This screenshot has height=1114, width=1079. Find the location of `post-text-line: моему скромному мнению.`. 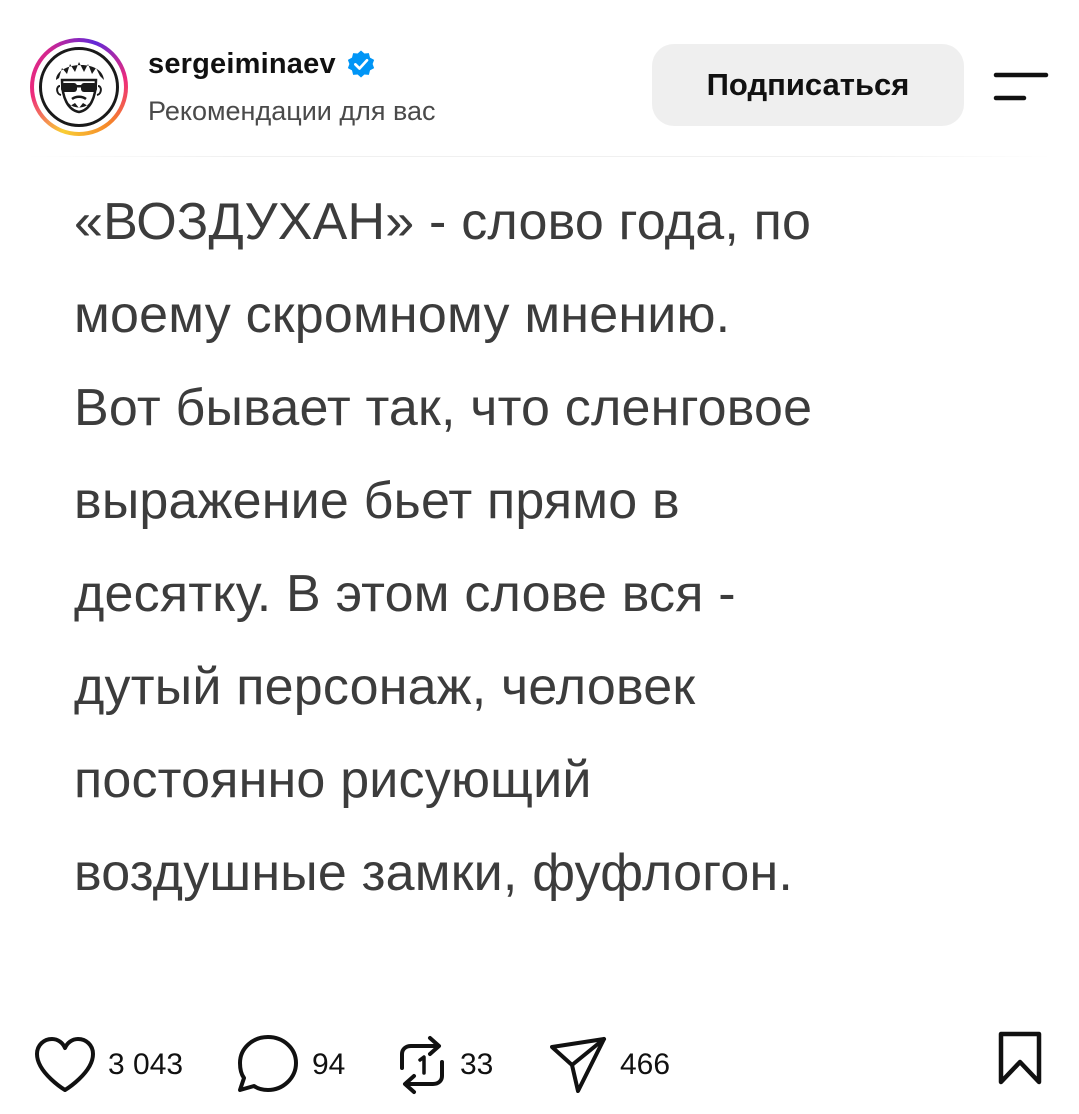

post-text-line: моему скромному мнению. is located at coordinates (402, 315).